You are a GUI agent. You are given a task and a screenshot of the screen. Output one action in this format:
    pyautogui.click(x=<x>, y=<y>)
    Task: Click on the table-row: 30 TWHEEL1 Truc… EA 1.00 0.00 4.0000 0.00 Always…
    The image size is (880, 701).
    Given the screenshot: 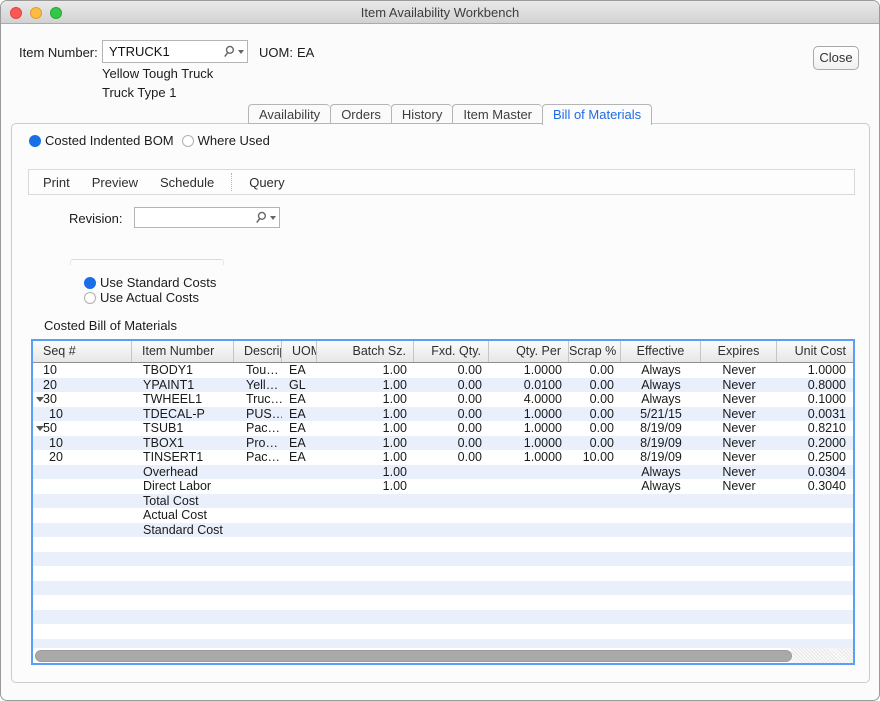 What is the action you would take?
    pyautogui.click(x=443, y=399)
    